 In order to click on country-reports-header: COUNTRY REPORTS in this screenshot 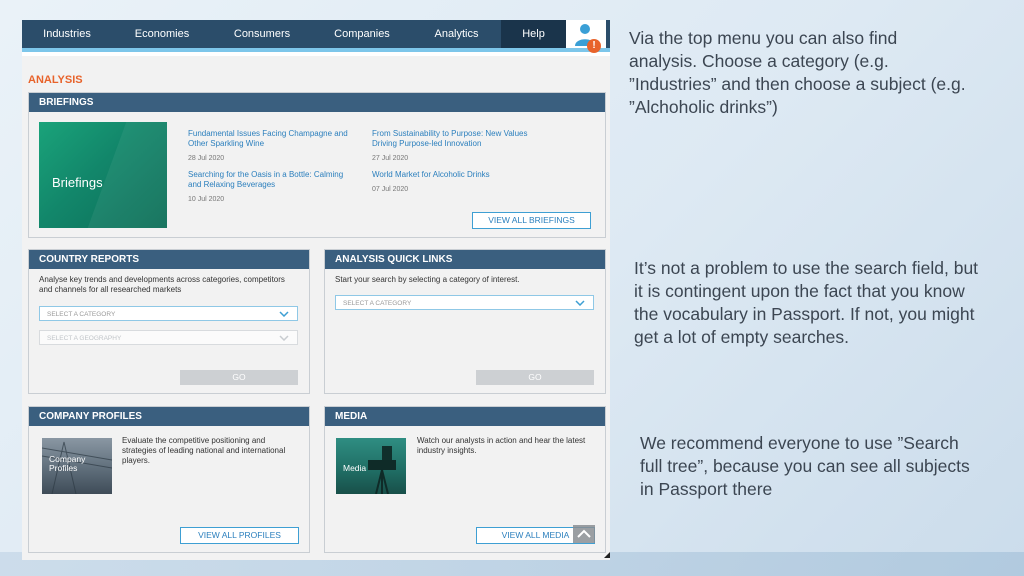, I will do `click(169, 259)`.